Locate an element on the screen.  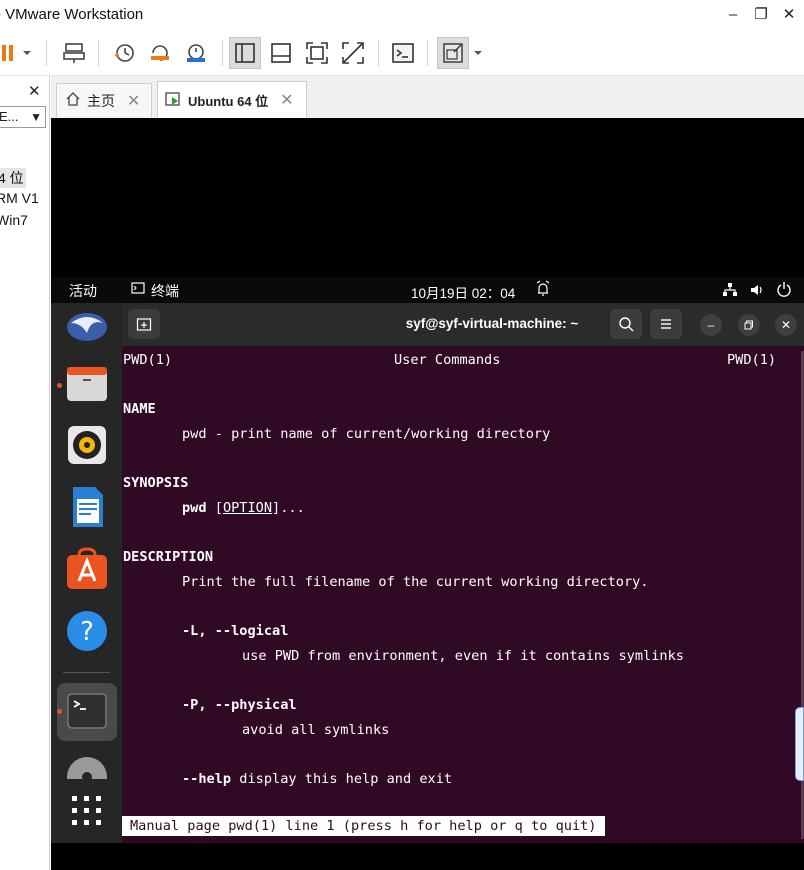
vm-icon is located at coordinates (174, 100).